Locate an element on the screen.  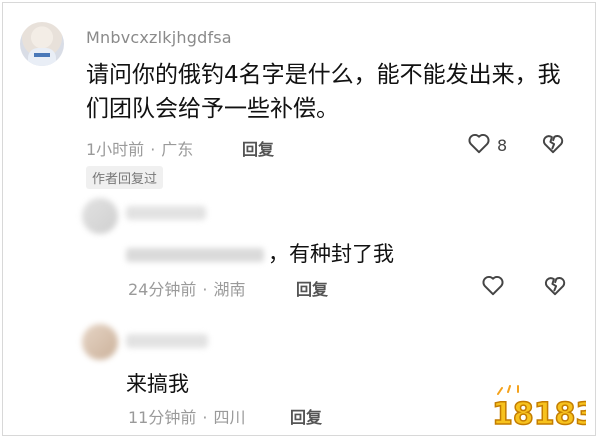
reply-meta: 11分钟前 · 四川 is located at coordinates (187, 417).